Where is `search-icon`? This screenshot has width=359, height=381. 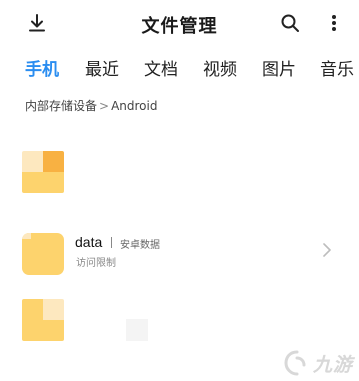
search-icon is located at coordinates (290, 23).